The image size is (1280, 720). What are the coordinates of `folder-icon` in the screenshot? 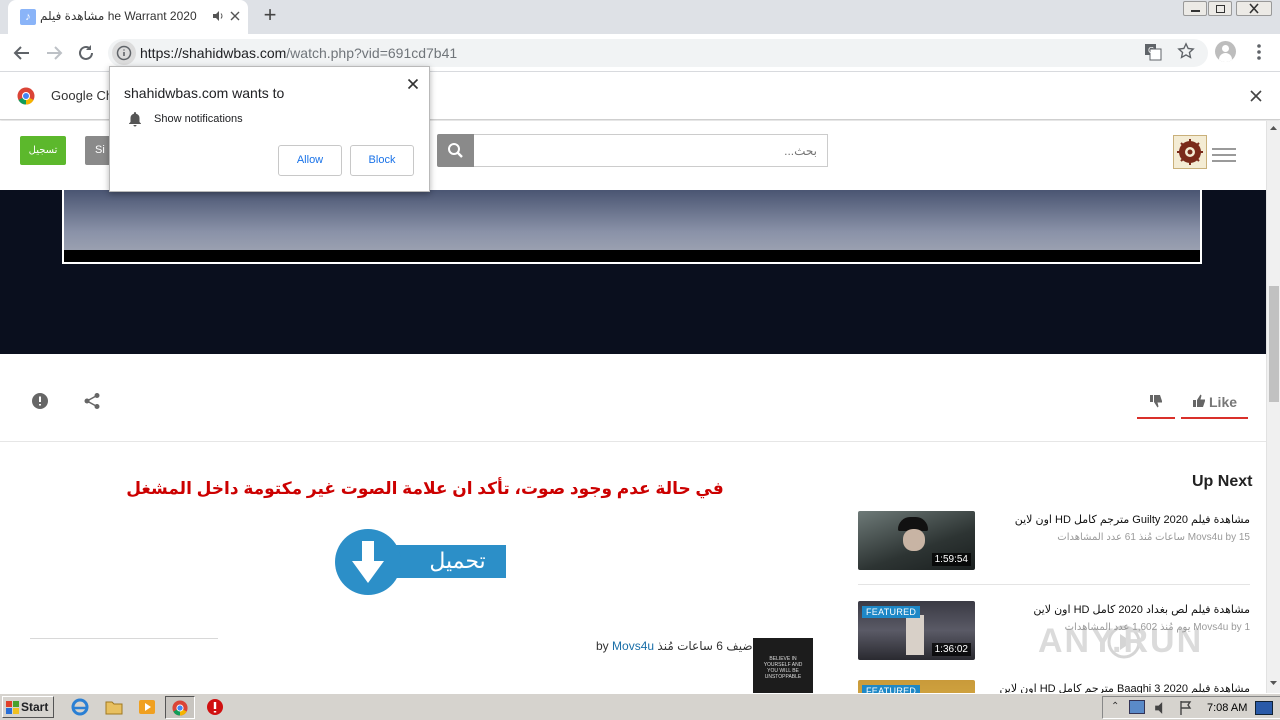 It's located at (114, 707).